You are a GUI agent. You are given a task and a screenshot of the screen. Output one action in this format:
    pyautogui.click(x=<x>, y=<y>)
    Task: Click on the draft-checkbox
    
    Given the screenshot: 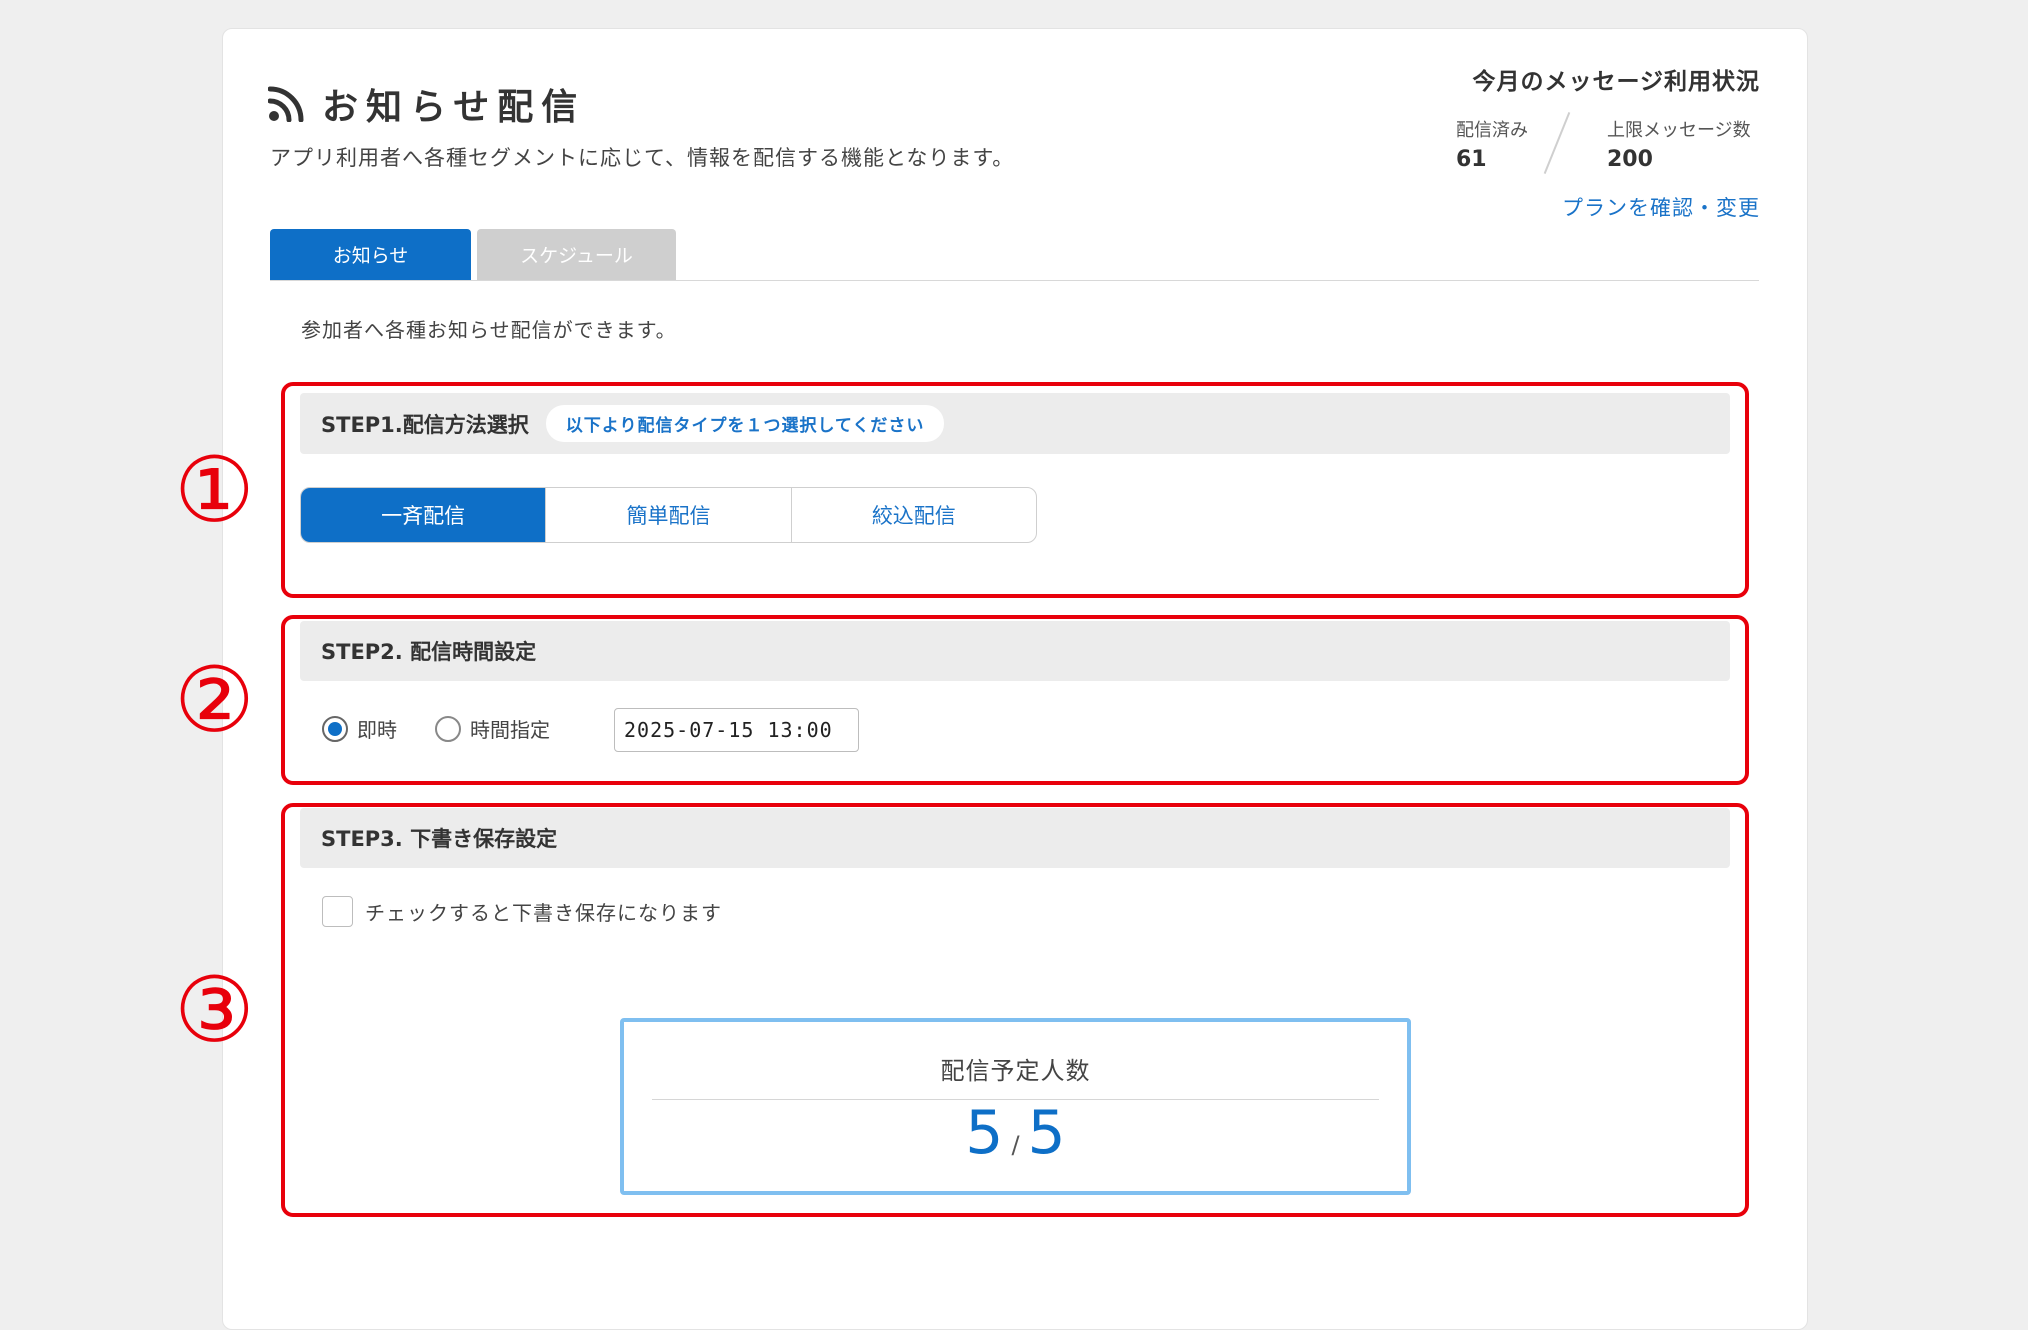 What is the action you would take?
    pyautogui.click(x=337, y=911)
    